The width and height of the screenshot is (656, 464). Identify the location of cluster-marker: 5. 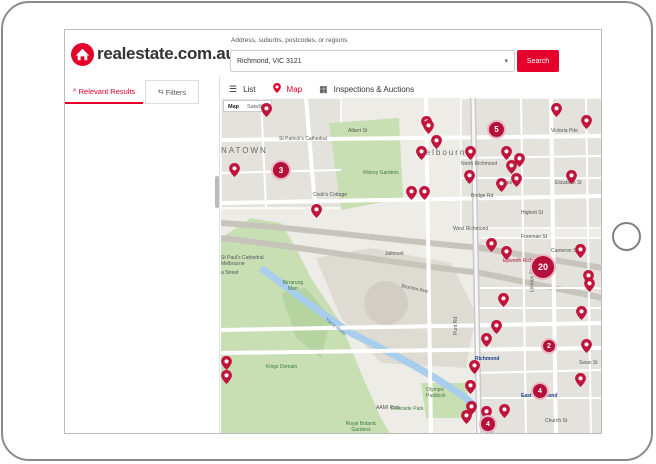
(496, 129).